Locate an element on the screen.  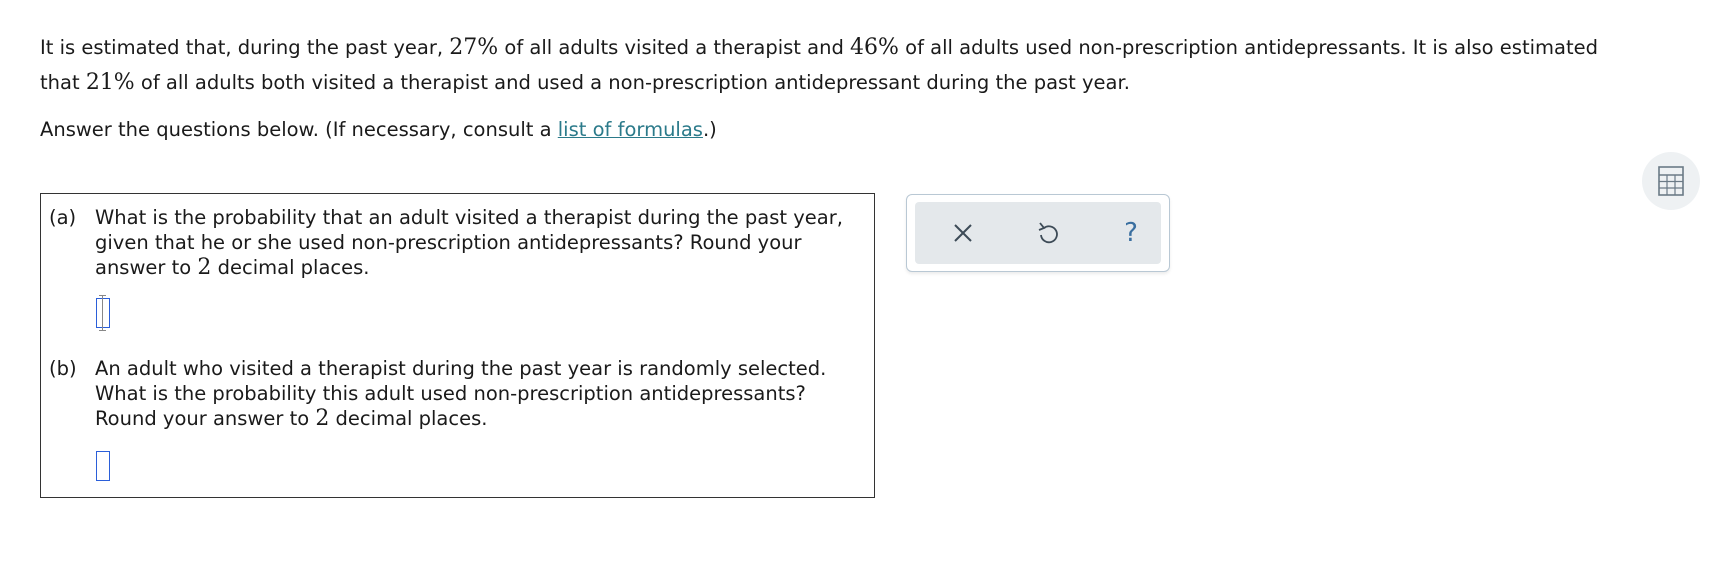
therapist-percent: 27% is located at coordinates (474, 47).